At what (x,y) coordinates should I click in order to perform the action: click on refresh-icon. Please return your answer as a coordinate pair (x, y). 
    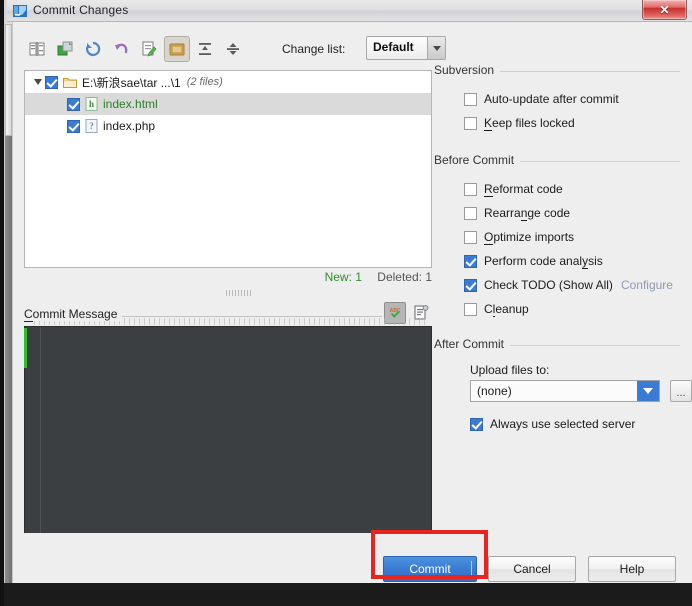
    Looking at the image, I should click on (93, 49).